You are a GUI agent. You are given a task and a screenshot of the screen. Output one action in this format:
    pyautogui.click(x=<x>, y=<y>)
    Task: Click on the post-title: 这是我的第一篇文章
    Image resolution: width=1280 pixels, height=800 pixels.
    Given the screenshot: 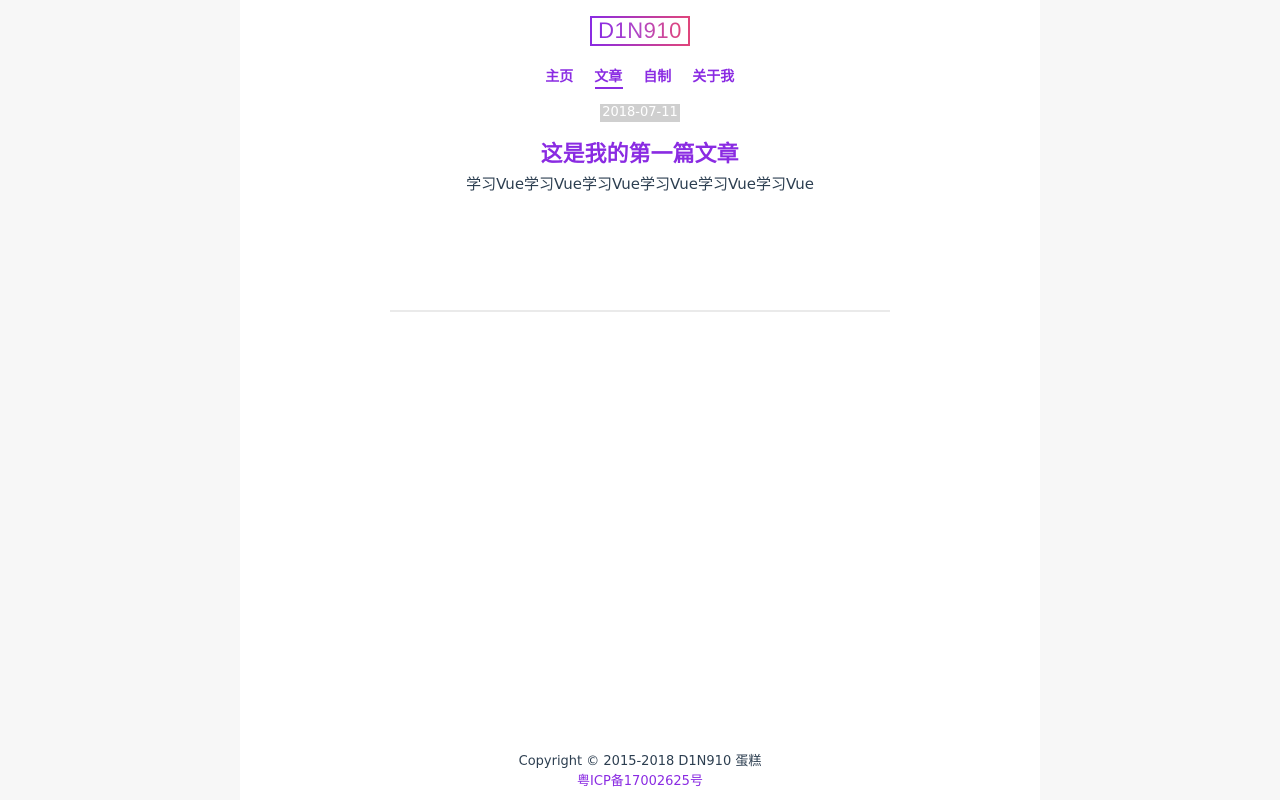 What is the action you would take?
    pyautogui.click(x=640, y=155)
    